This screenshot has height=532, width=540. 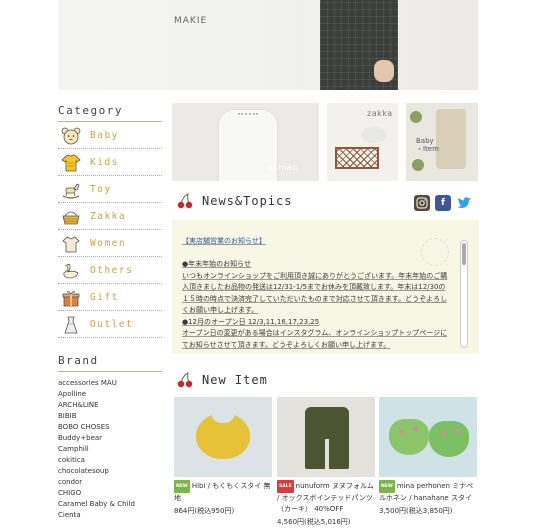 I want to click on brand-link: ARCH&LINE, so click(x=110, y=405).